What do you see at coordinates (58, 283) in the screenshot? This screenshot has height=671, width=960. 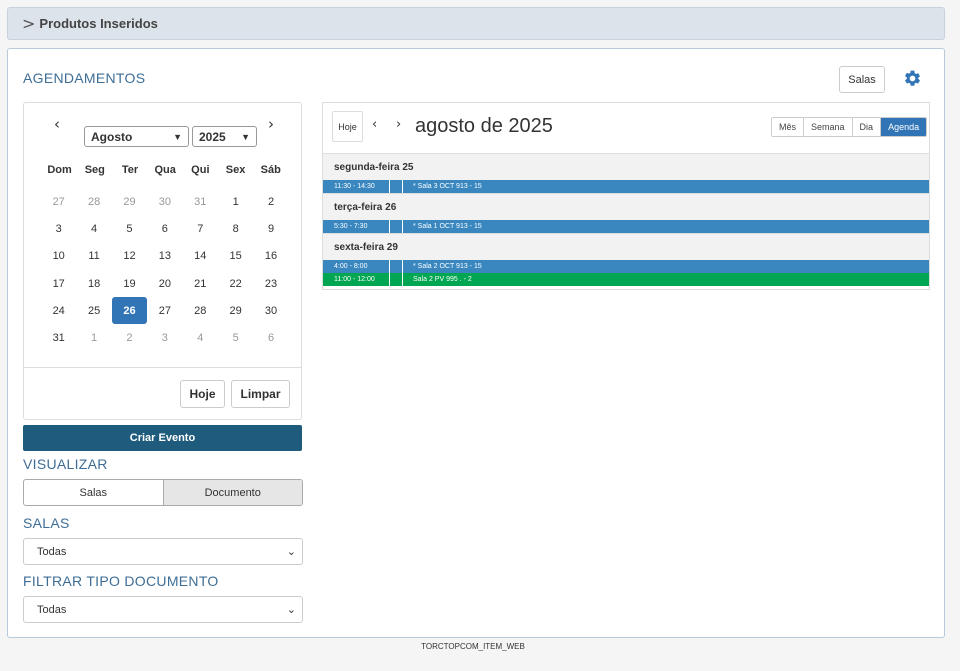 I see `day-cell: 17` at bounding box center [58, 283].